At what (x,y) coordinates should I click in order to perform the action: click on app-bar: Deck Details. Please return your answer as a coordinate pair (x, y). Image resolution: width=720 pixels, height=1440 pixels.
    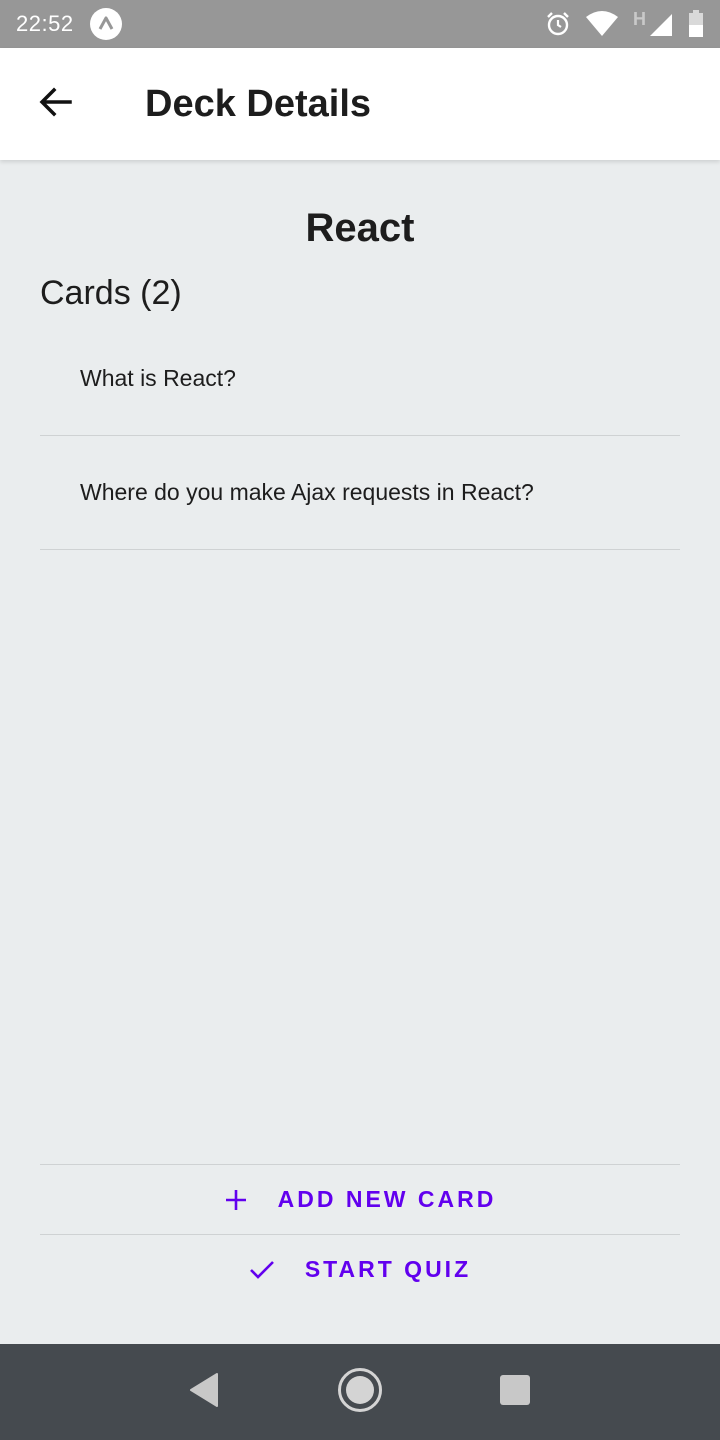
    Looking at the image, I should click on (360, 104).